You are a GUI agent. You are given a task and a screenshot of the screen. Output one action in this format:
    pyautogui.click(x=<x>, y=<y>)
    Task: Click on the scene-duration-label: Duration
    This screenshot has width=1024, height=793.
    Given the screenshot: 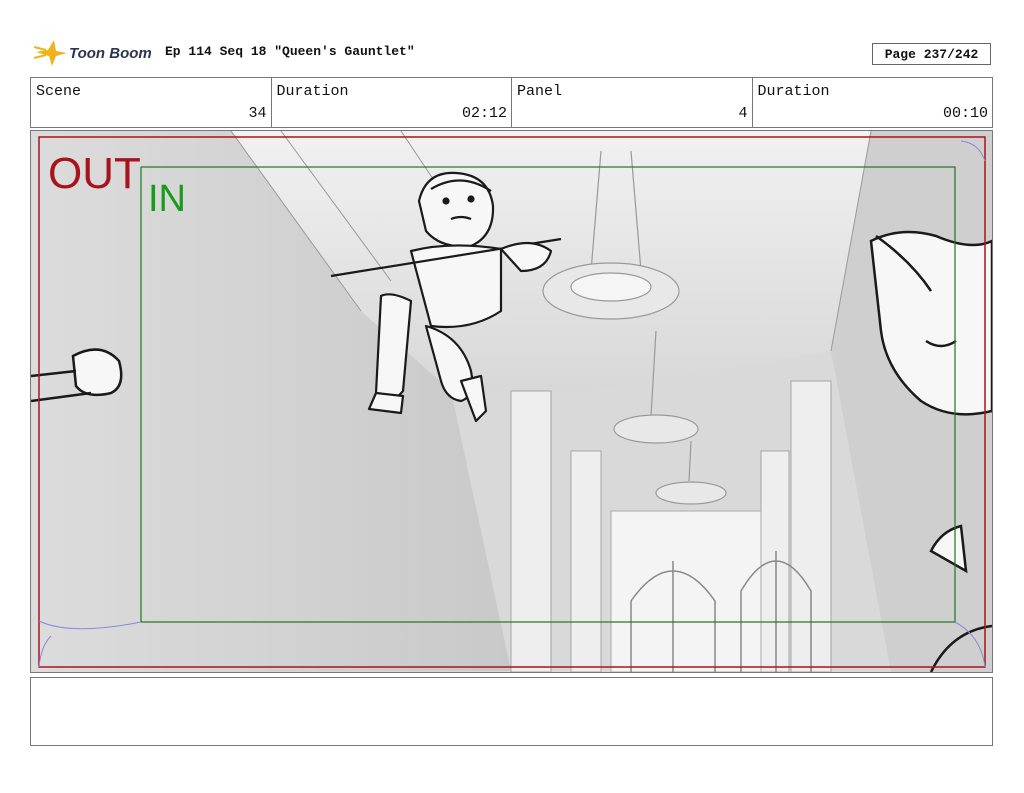 What is the action you would take?
    pyautogui.click(x=312, y=91)
    